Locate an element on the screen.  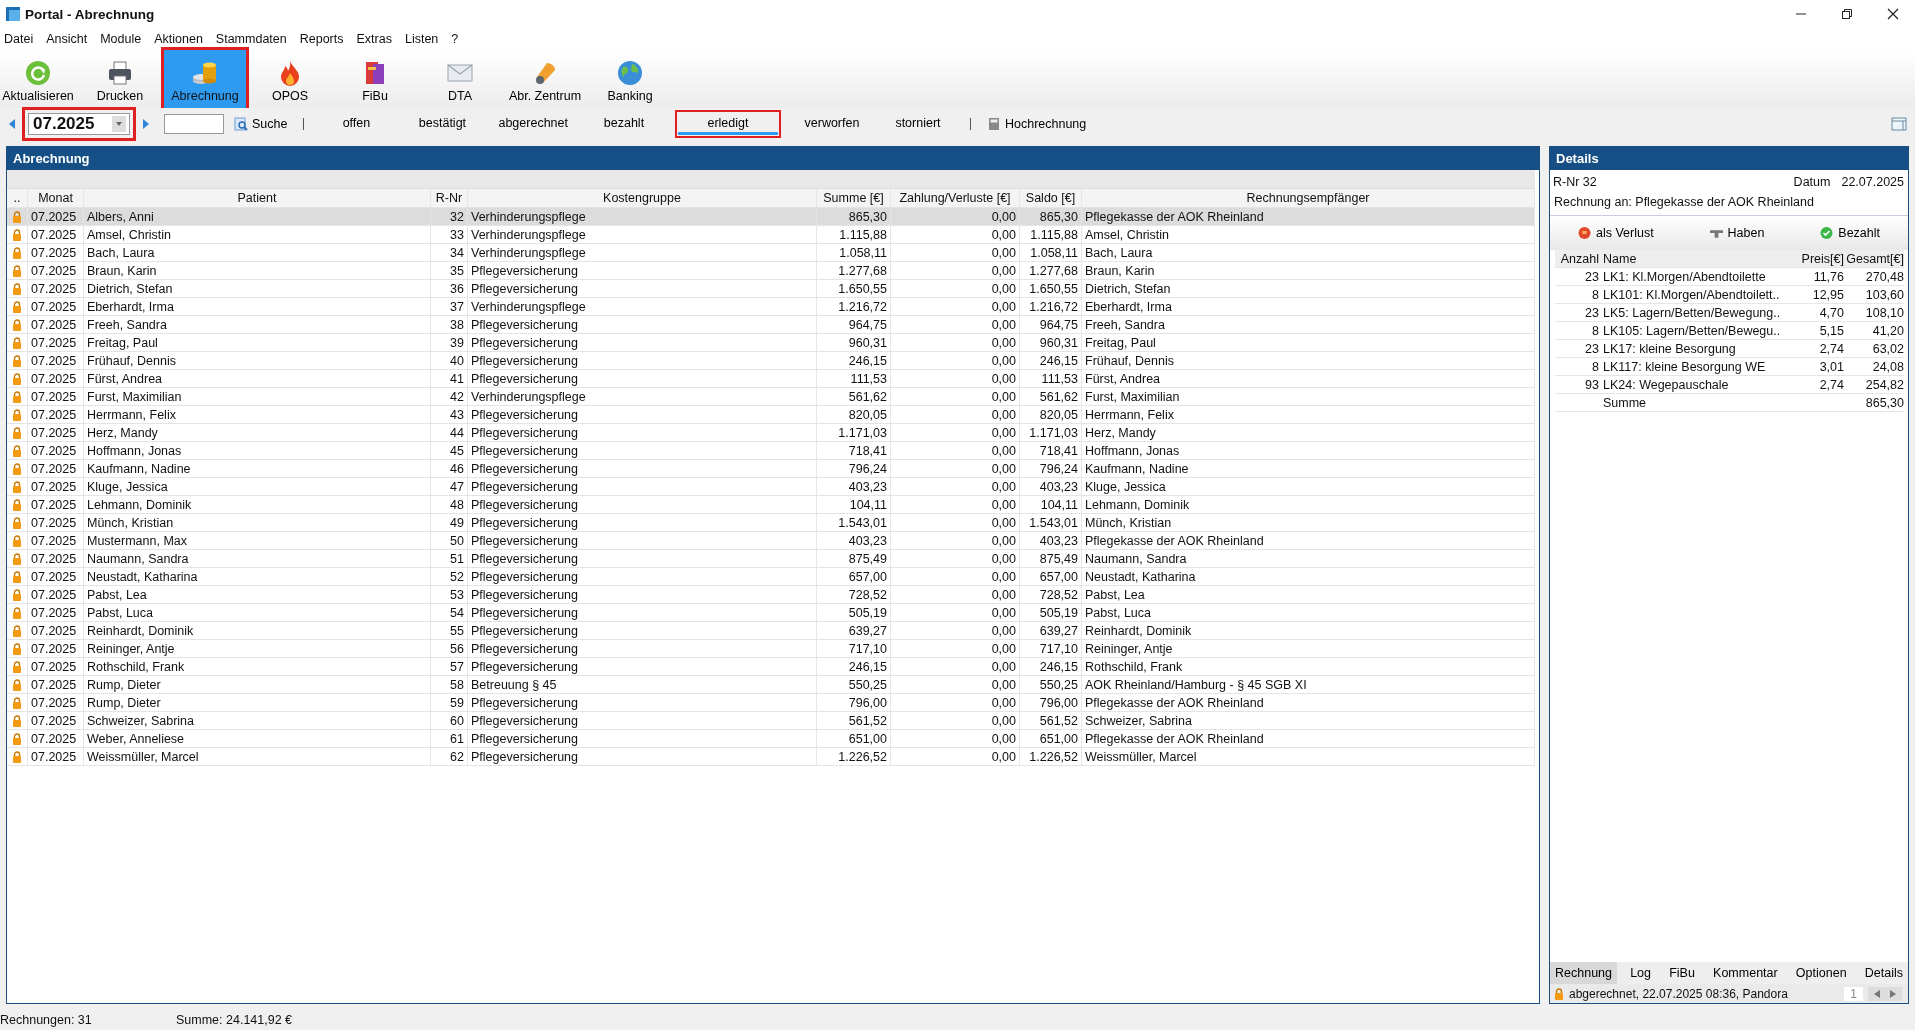
table-row: 07.2025 Münch, Kristian 49 Pflegeversicherung 1.543,01 0,00 1.543,01 Münch, Kristian is located at coordinates (771, 523).